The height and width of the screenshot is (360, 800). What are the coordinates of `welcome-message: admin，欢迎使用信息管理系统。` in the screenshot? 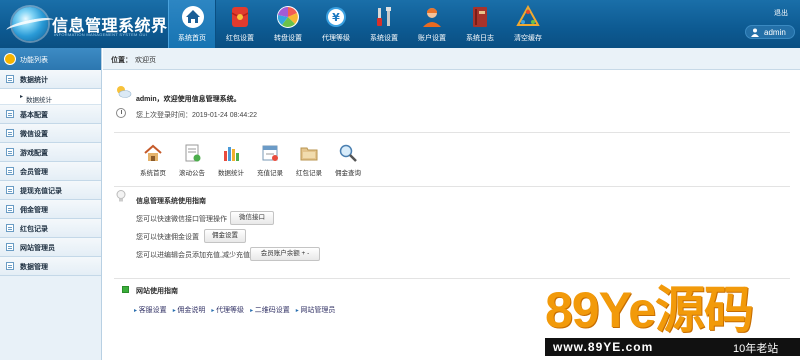 It's located at (188, 99).